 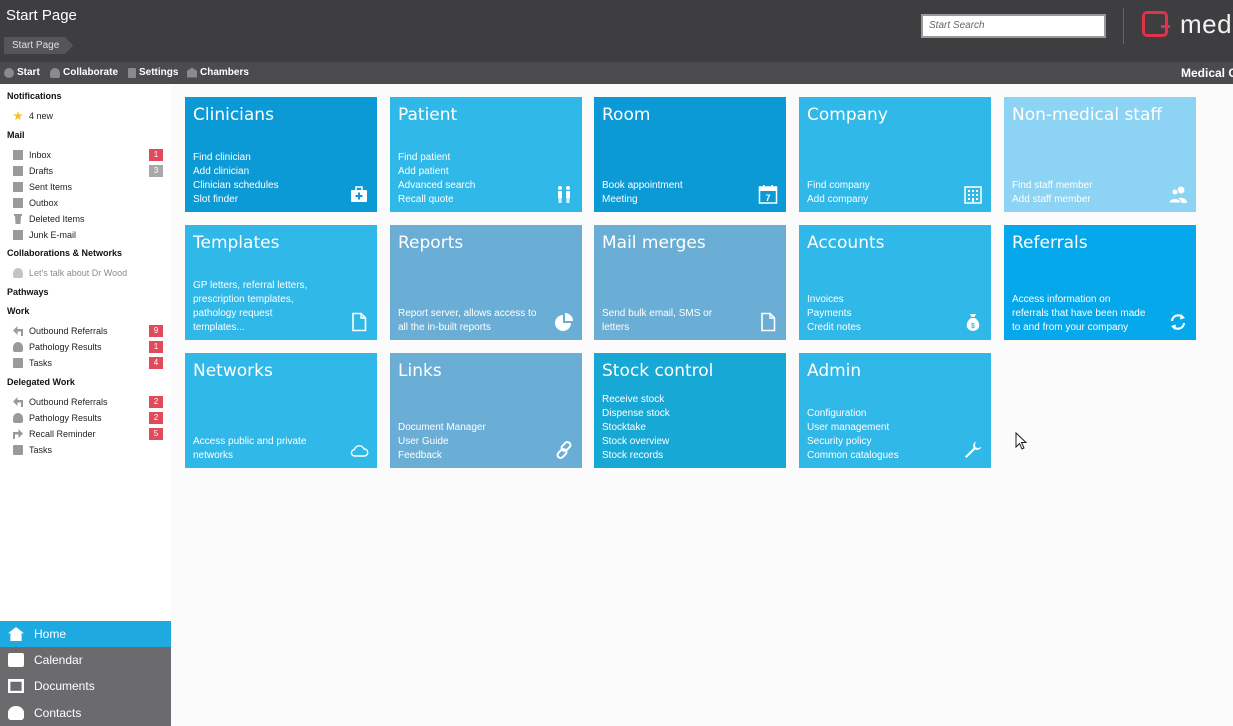 I want to click on tile-room: Room Book appointment Meeting 7, so click(x=690, y=154).